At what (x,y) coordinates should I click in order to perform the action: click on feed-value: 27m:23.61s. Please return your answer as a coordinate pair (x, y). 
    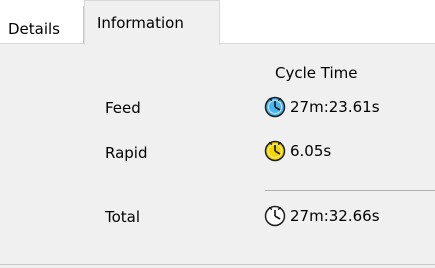
    Looking at the image, I should click on (335, 107).